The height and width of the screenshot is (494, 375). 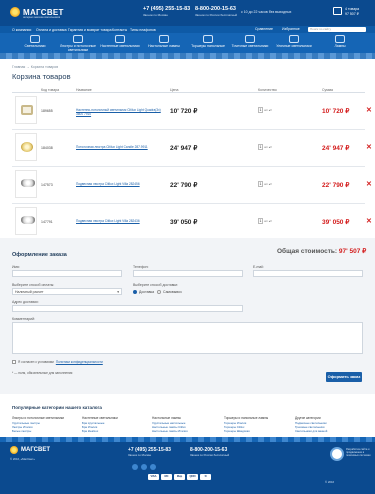 I want to click on breadcrumb: Главная → Корзина товаров, so click(x=35, y=67).